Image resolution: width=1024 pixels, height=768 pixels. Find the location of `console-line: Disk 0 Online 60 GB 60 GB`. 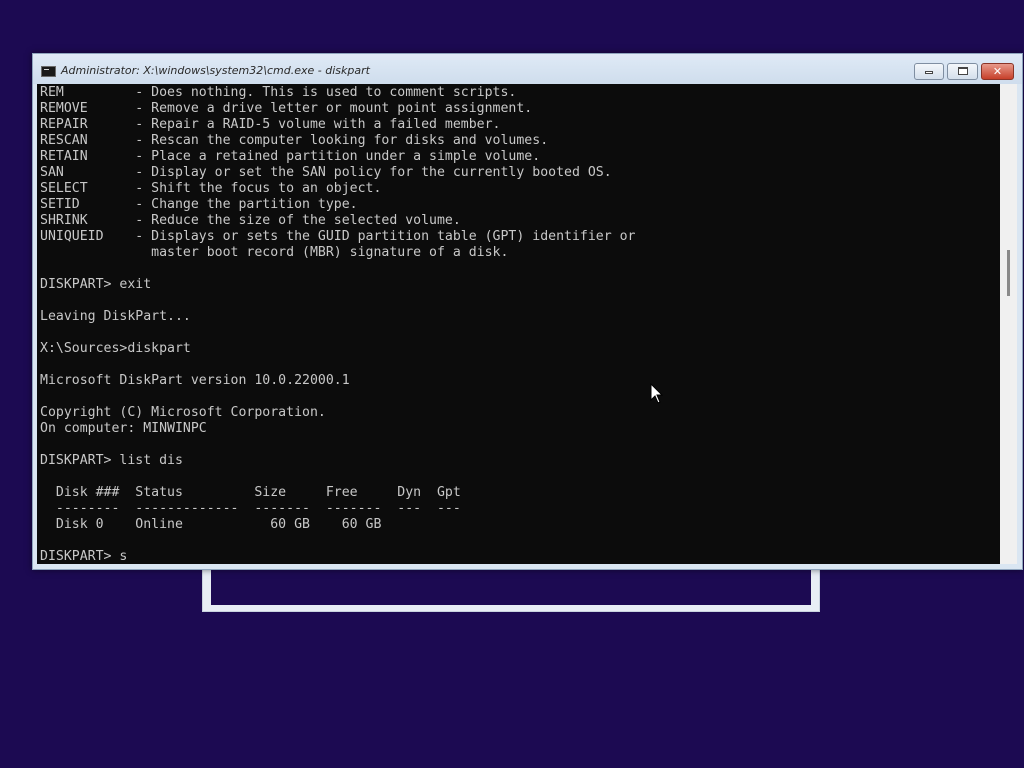

console-line: Disk 0 Online 60 GB 60 GB is located at coordinates (211, 524).